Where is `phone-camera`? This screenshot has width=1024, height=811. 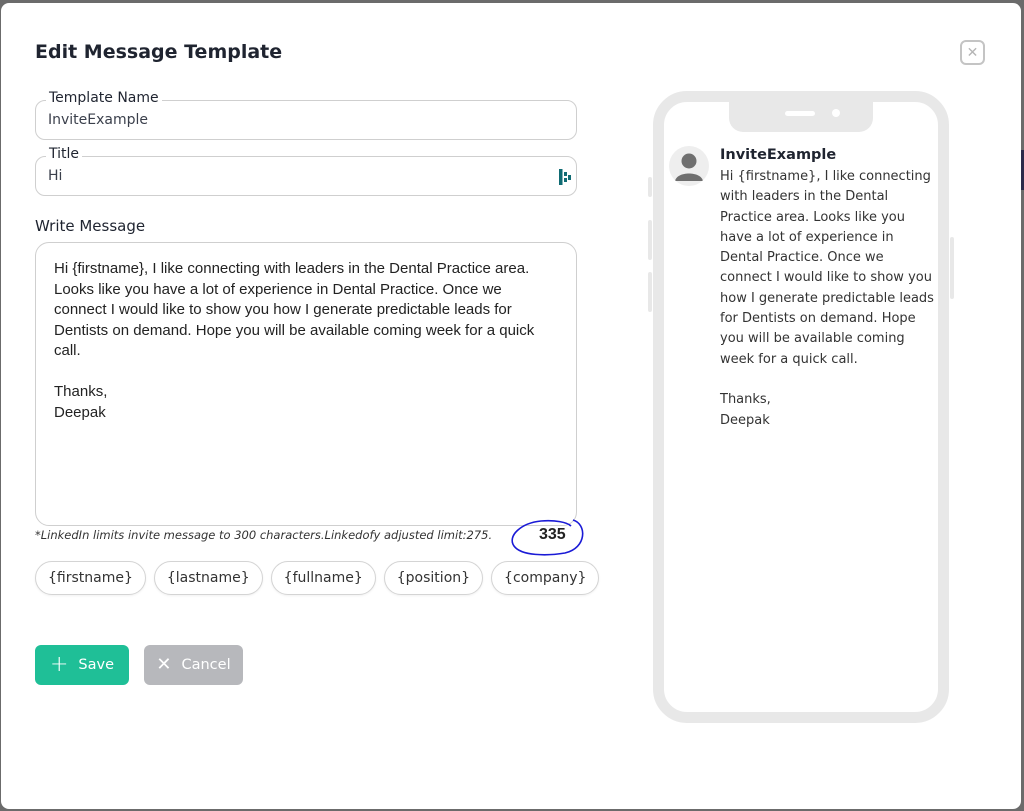
phone-camera is located at coordinates (836, 113).